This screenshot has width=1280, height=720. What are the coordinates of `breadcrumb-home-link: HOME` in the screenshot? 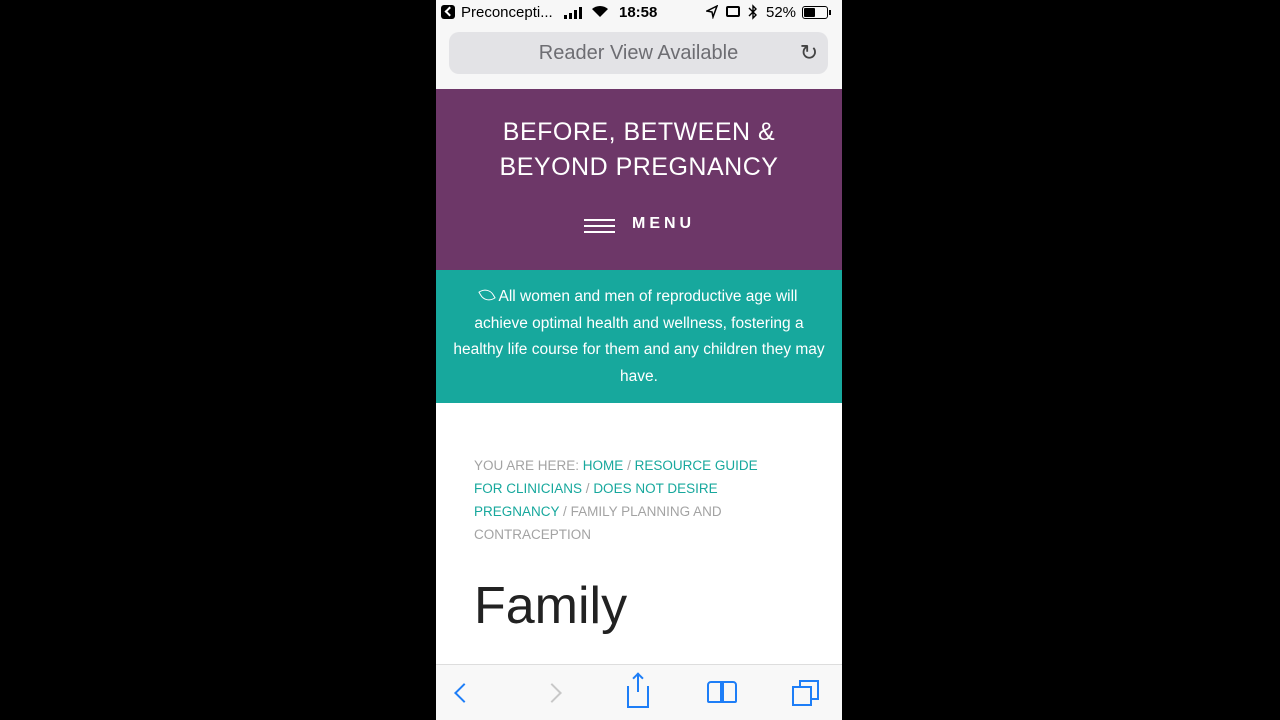 It's located at (603, 465).